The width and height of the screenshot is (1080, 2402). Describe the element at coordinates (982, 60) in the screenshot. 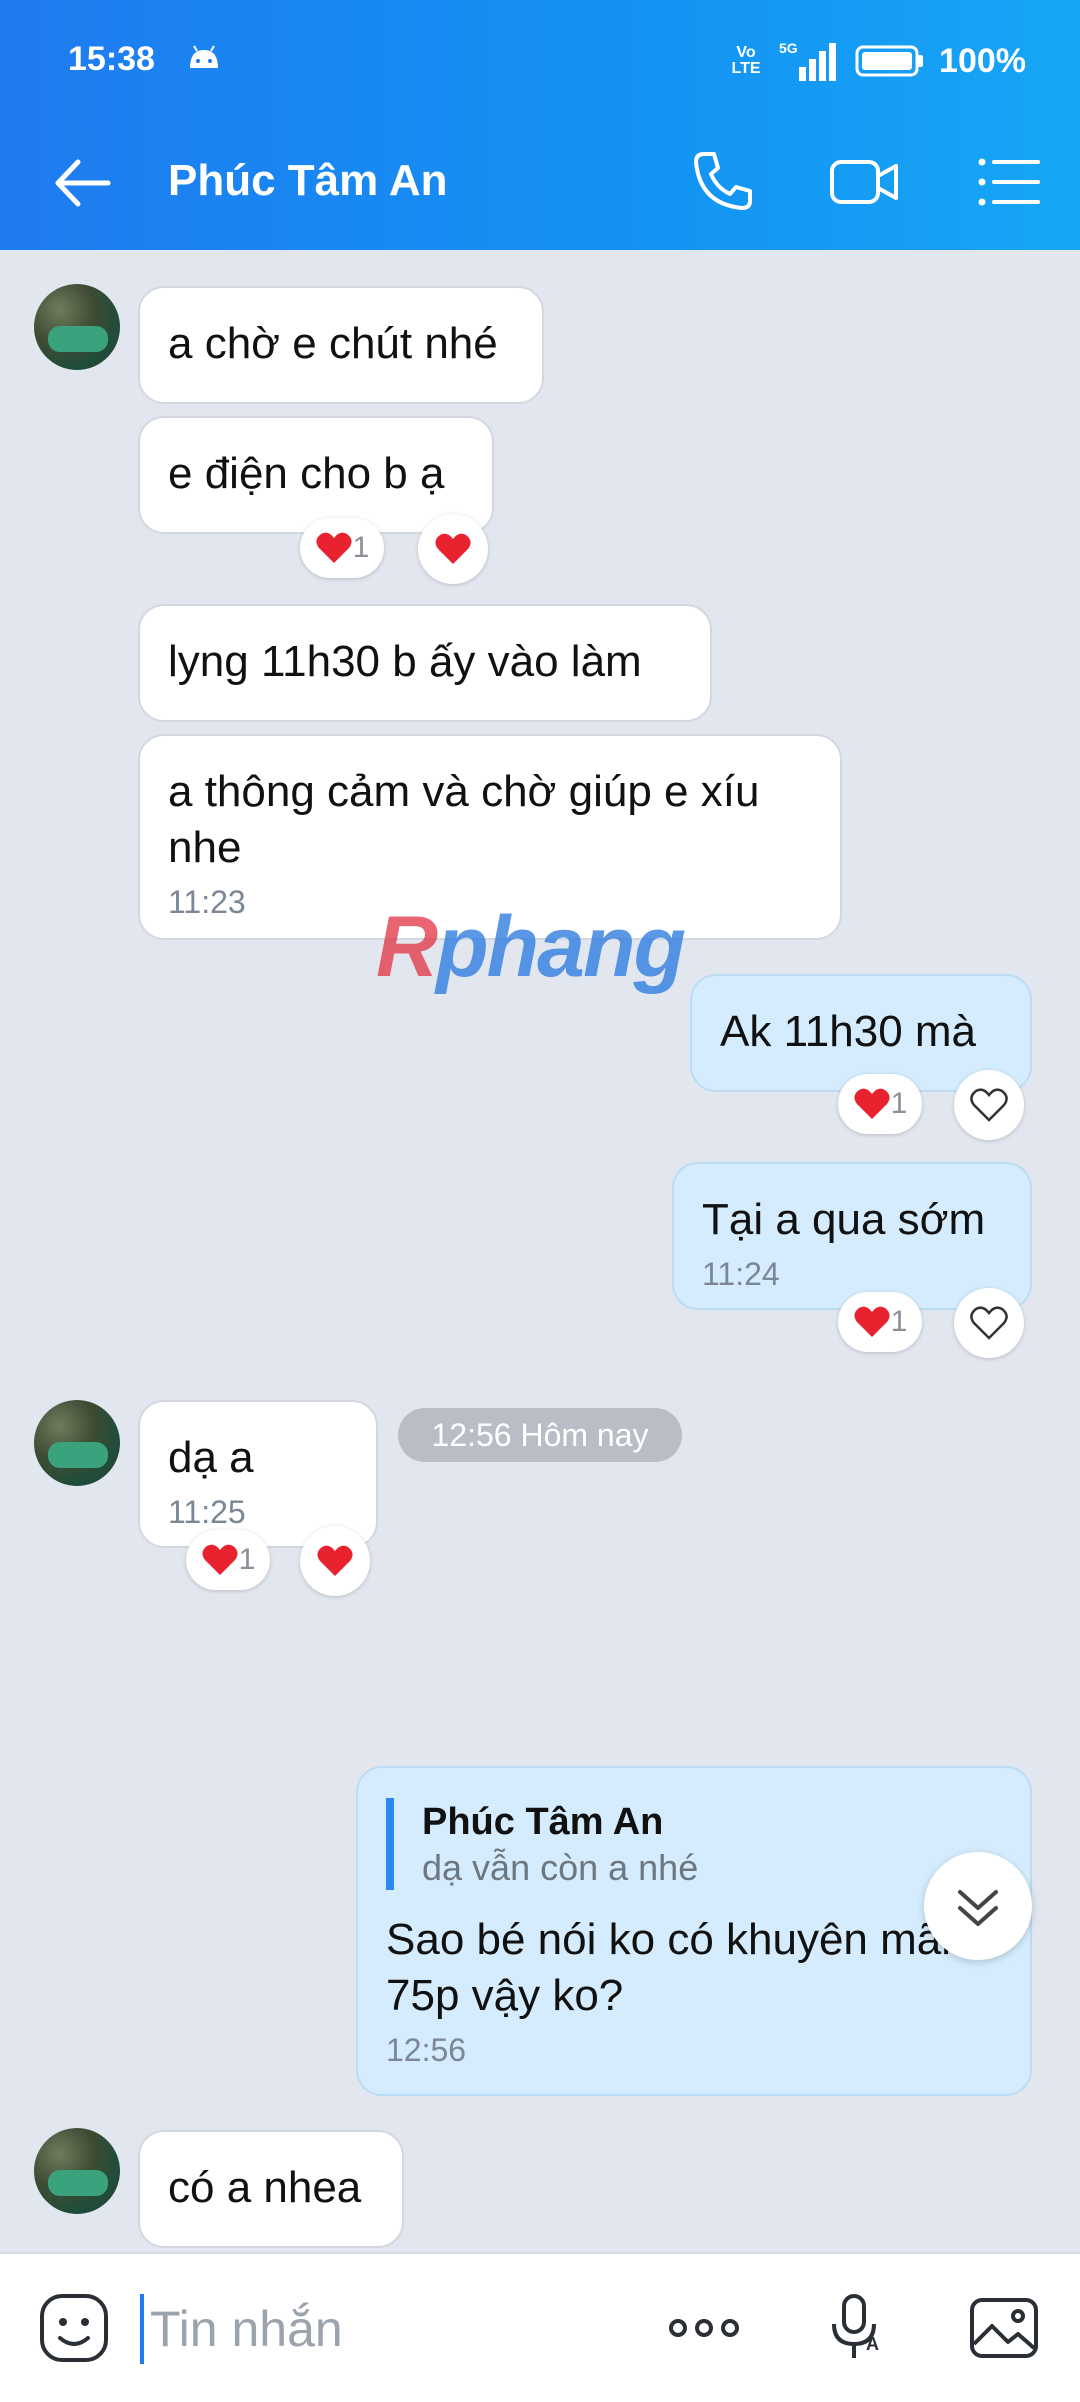

I see `battery-percent: 100%` at that location.